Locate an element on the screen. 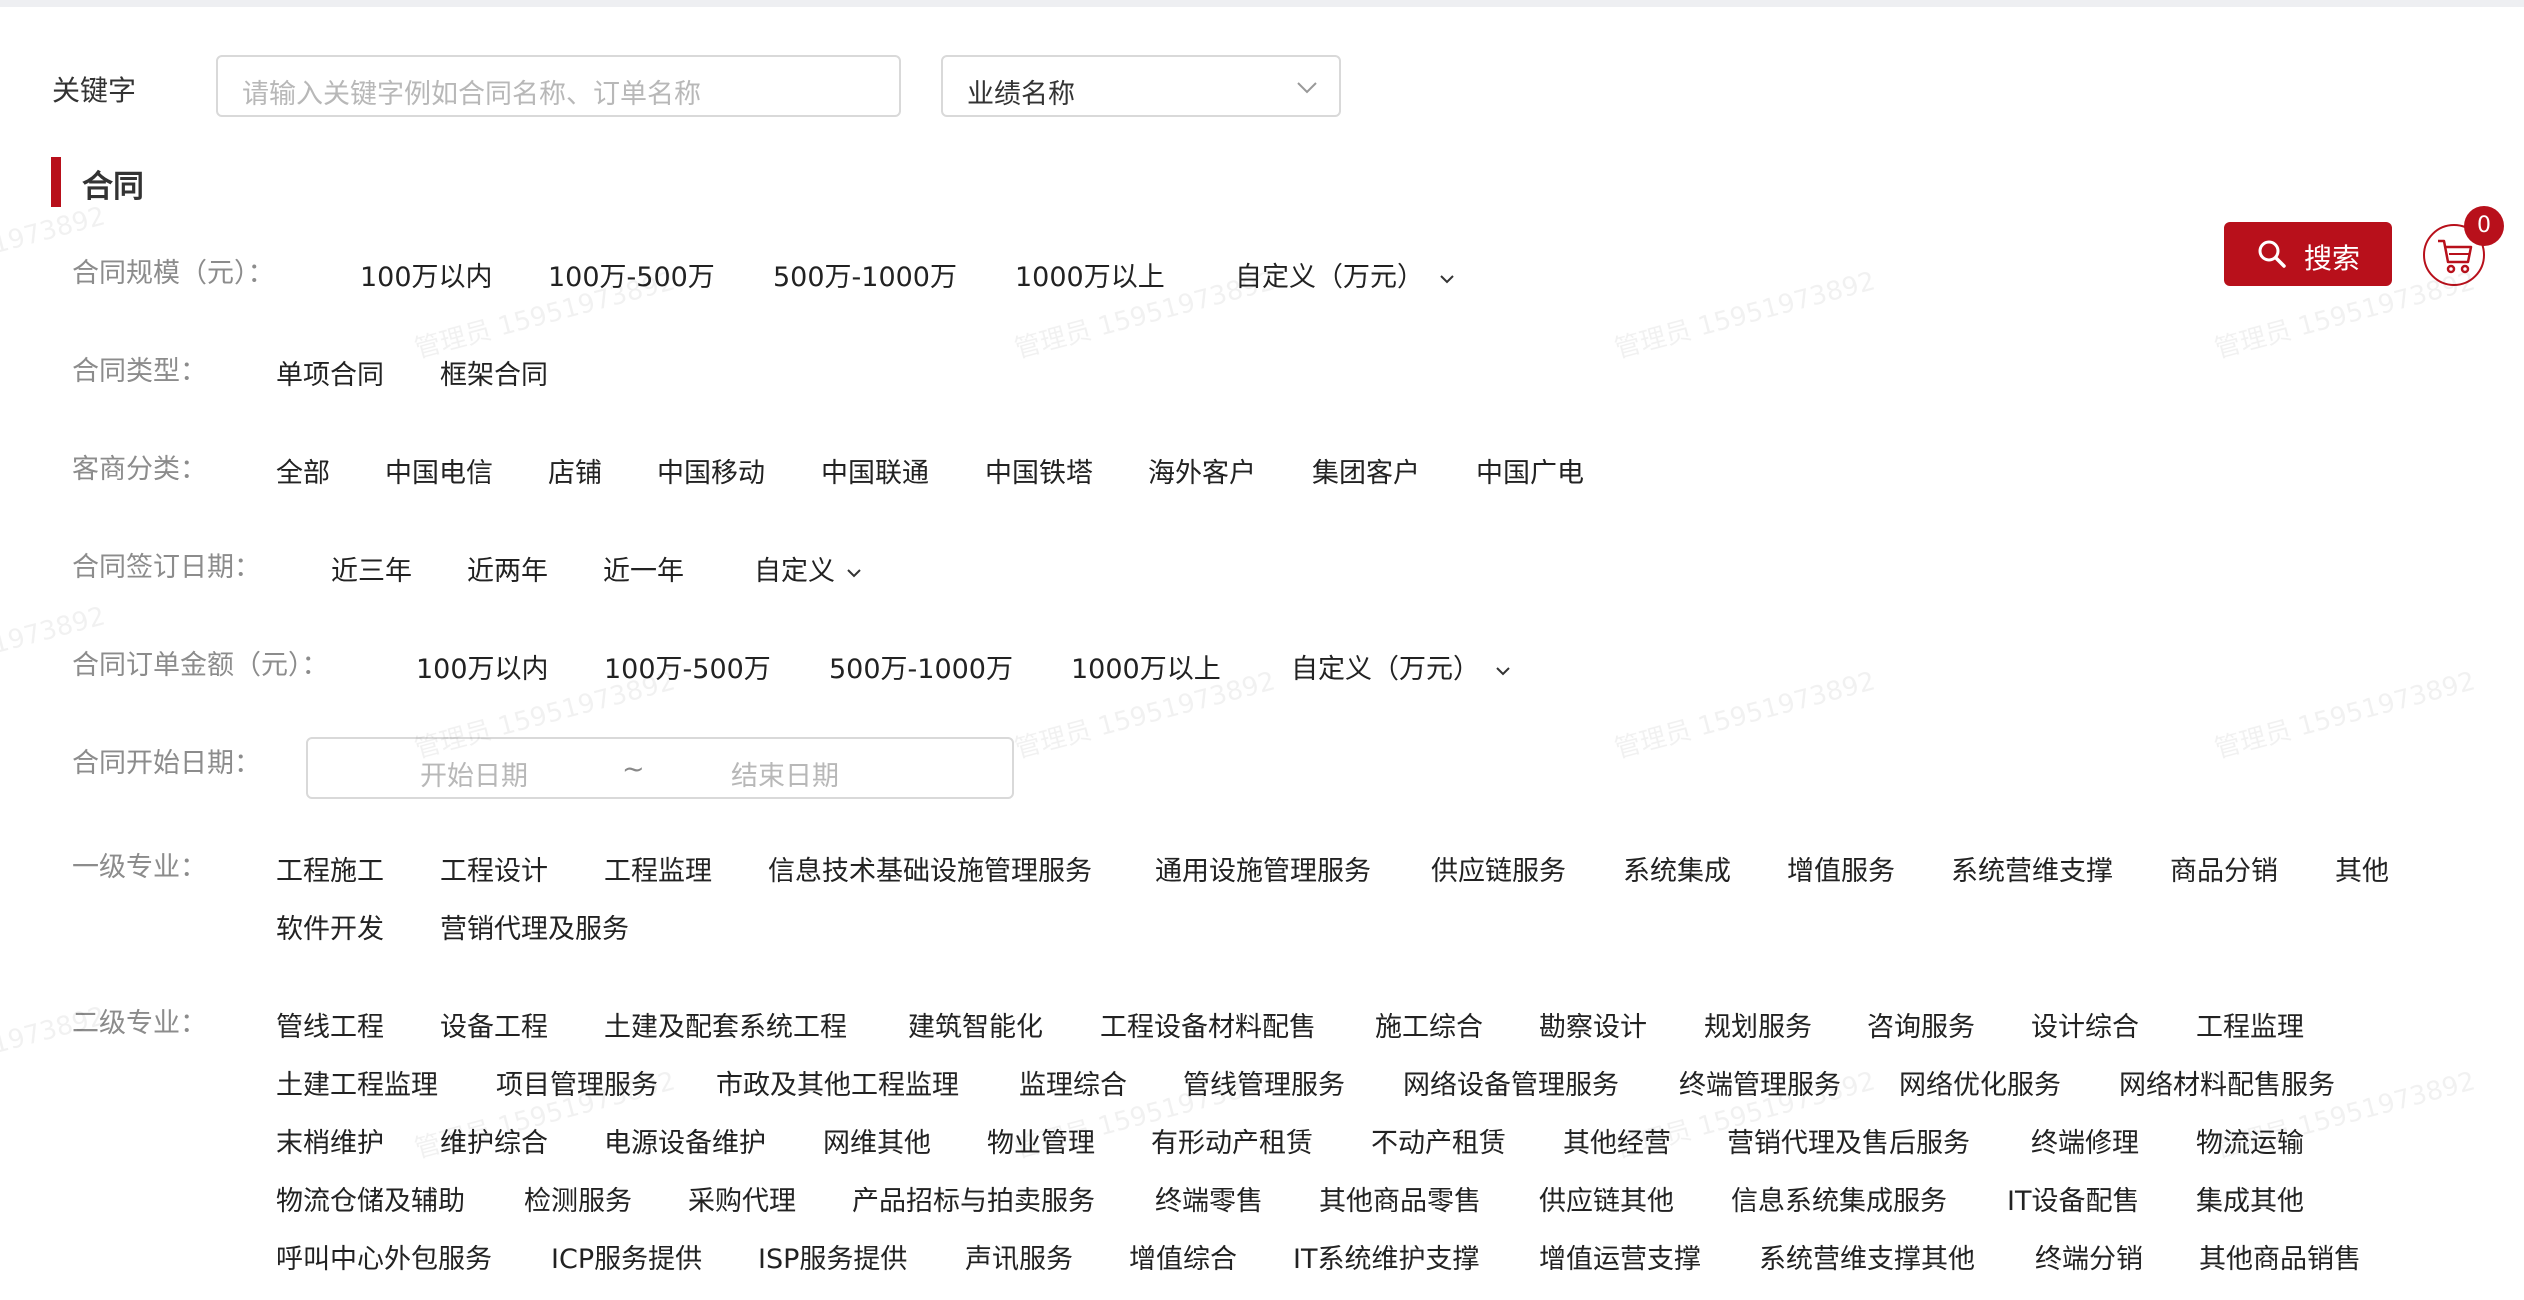 The height and width of the screenshot is (1300, 2524). level2-option: 规划服务 is located at coordinates (1758, 1024).